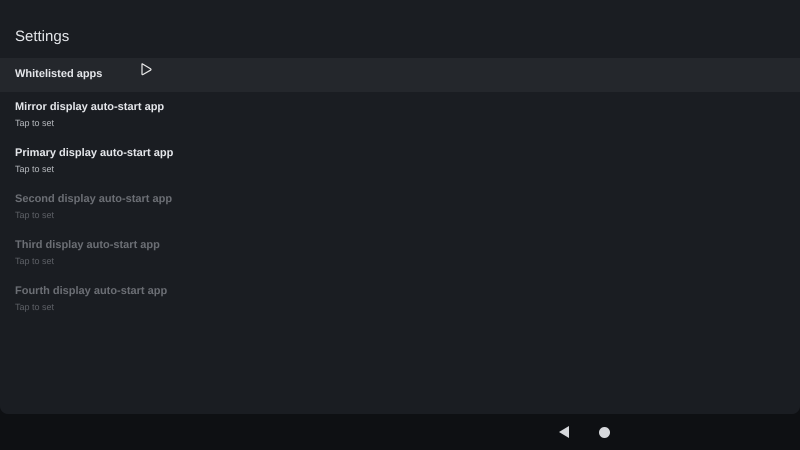  Describe the element at coordinates (400, 75) in the screenshot. I see `settings-item: Whitelisted apps` at that location.